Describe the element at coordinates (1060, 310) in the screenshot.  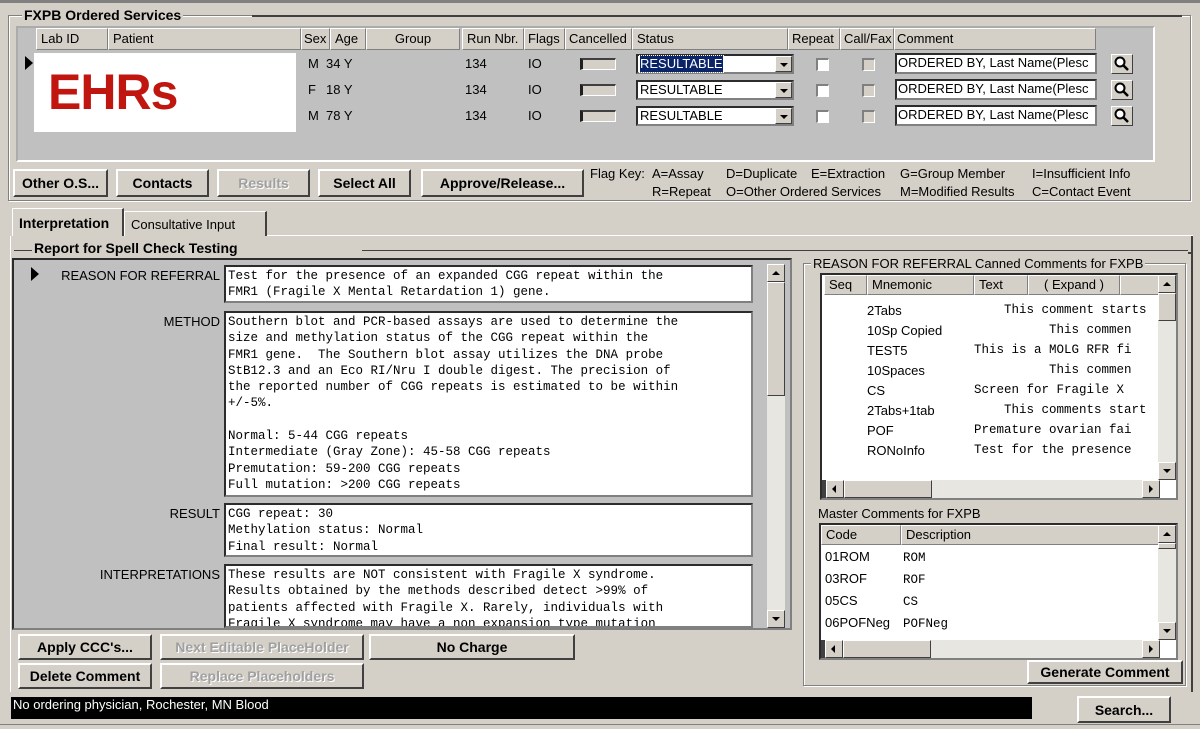
I see `comment-text: This comment starts` at that location.